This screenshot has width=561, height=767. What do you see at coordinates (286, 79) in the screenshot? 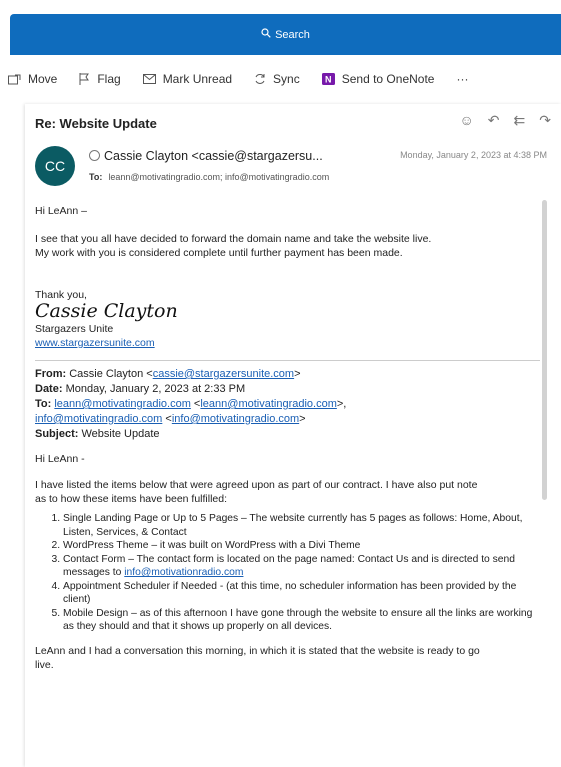
I see `sync-label: Sync` at bounding box center [286, 79].